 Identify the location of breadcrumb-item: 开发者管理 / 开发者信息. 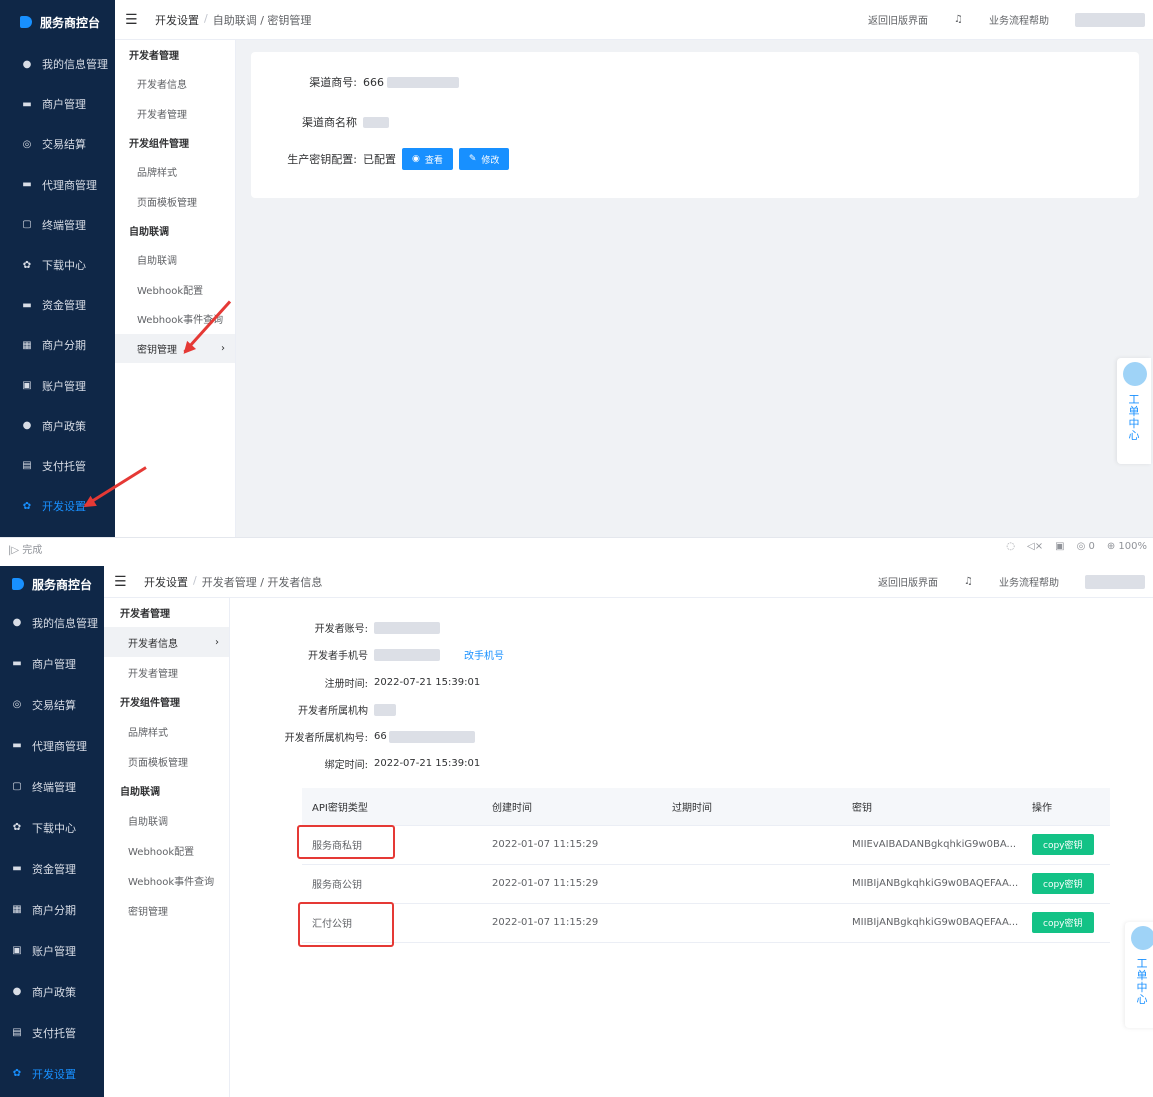
(262, 582).